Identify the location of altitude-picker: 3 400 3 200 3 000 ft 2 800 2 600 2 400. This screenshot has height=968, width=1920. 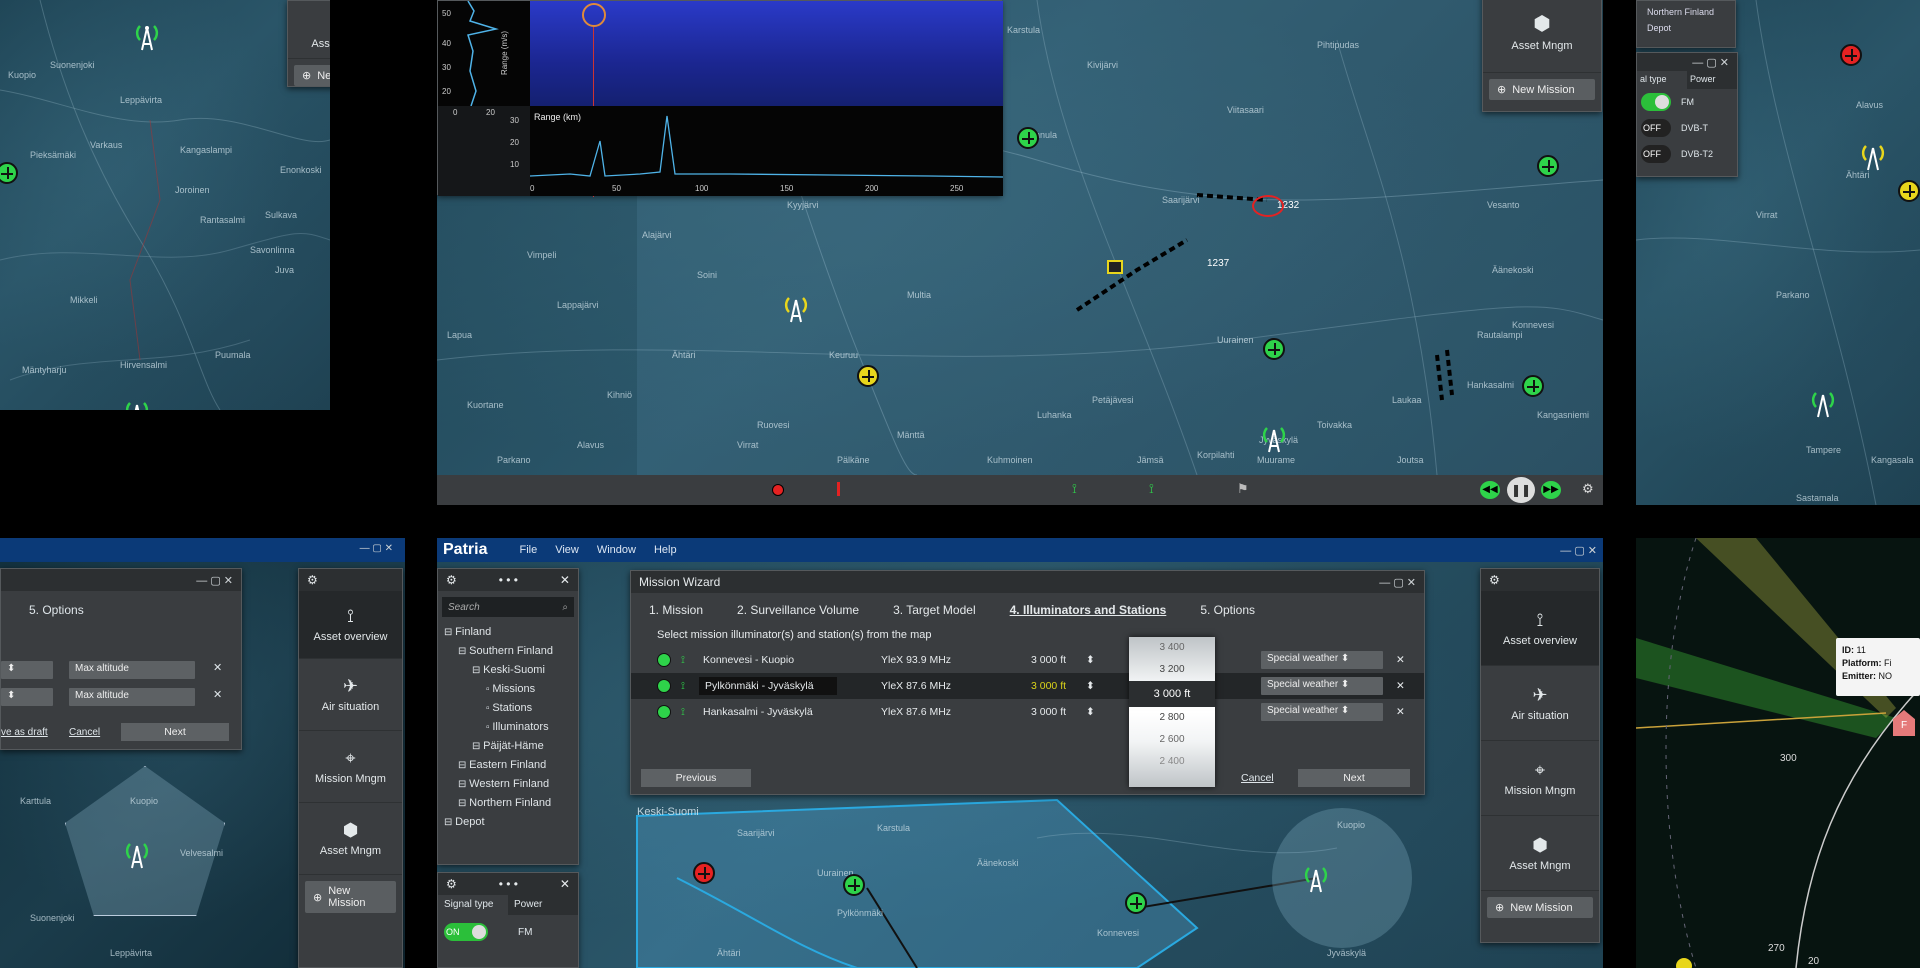
(1172, 712).